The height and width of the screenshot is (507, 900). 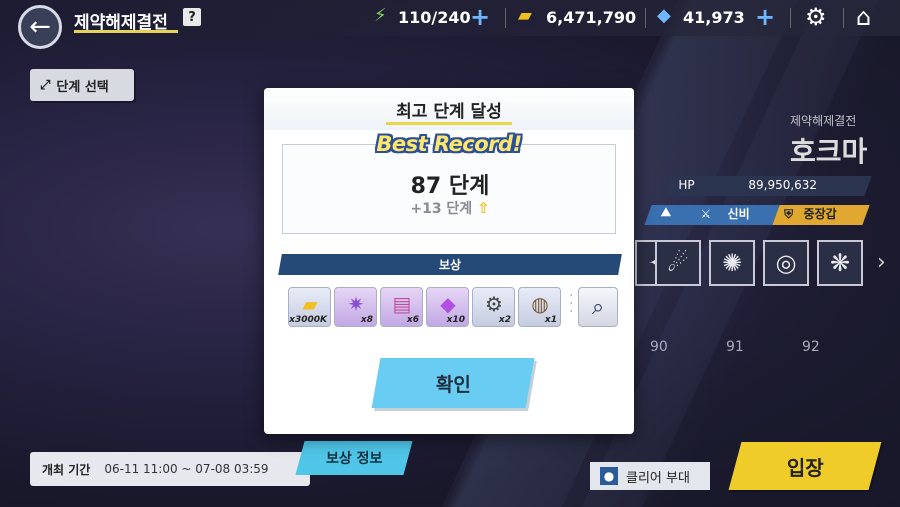 I want to click on boss-skill-slot: ❋, so click(x=840, y=263).